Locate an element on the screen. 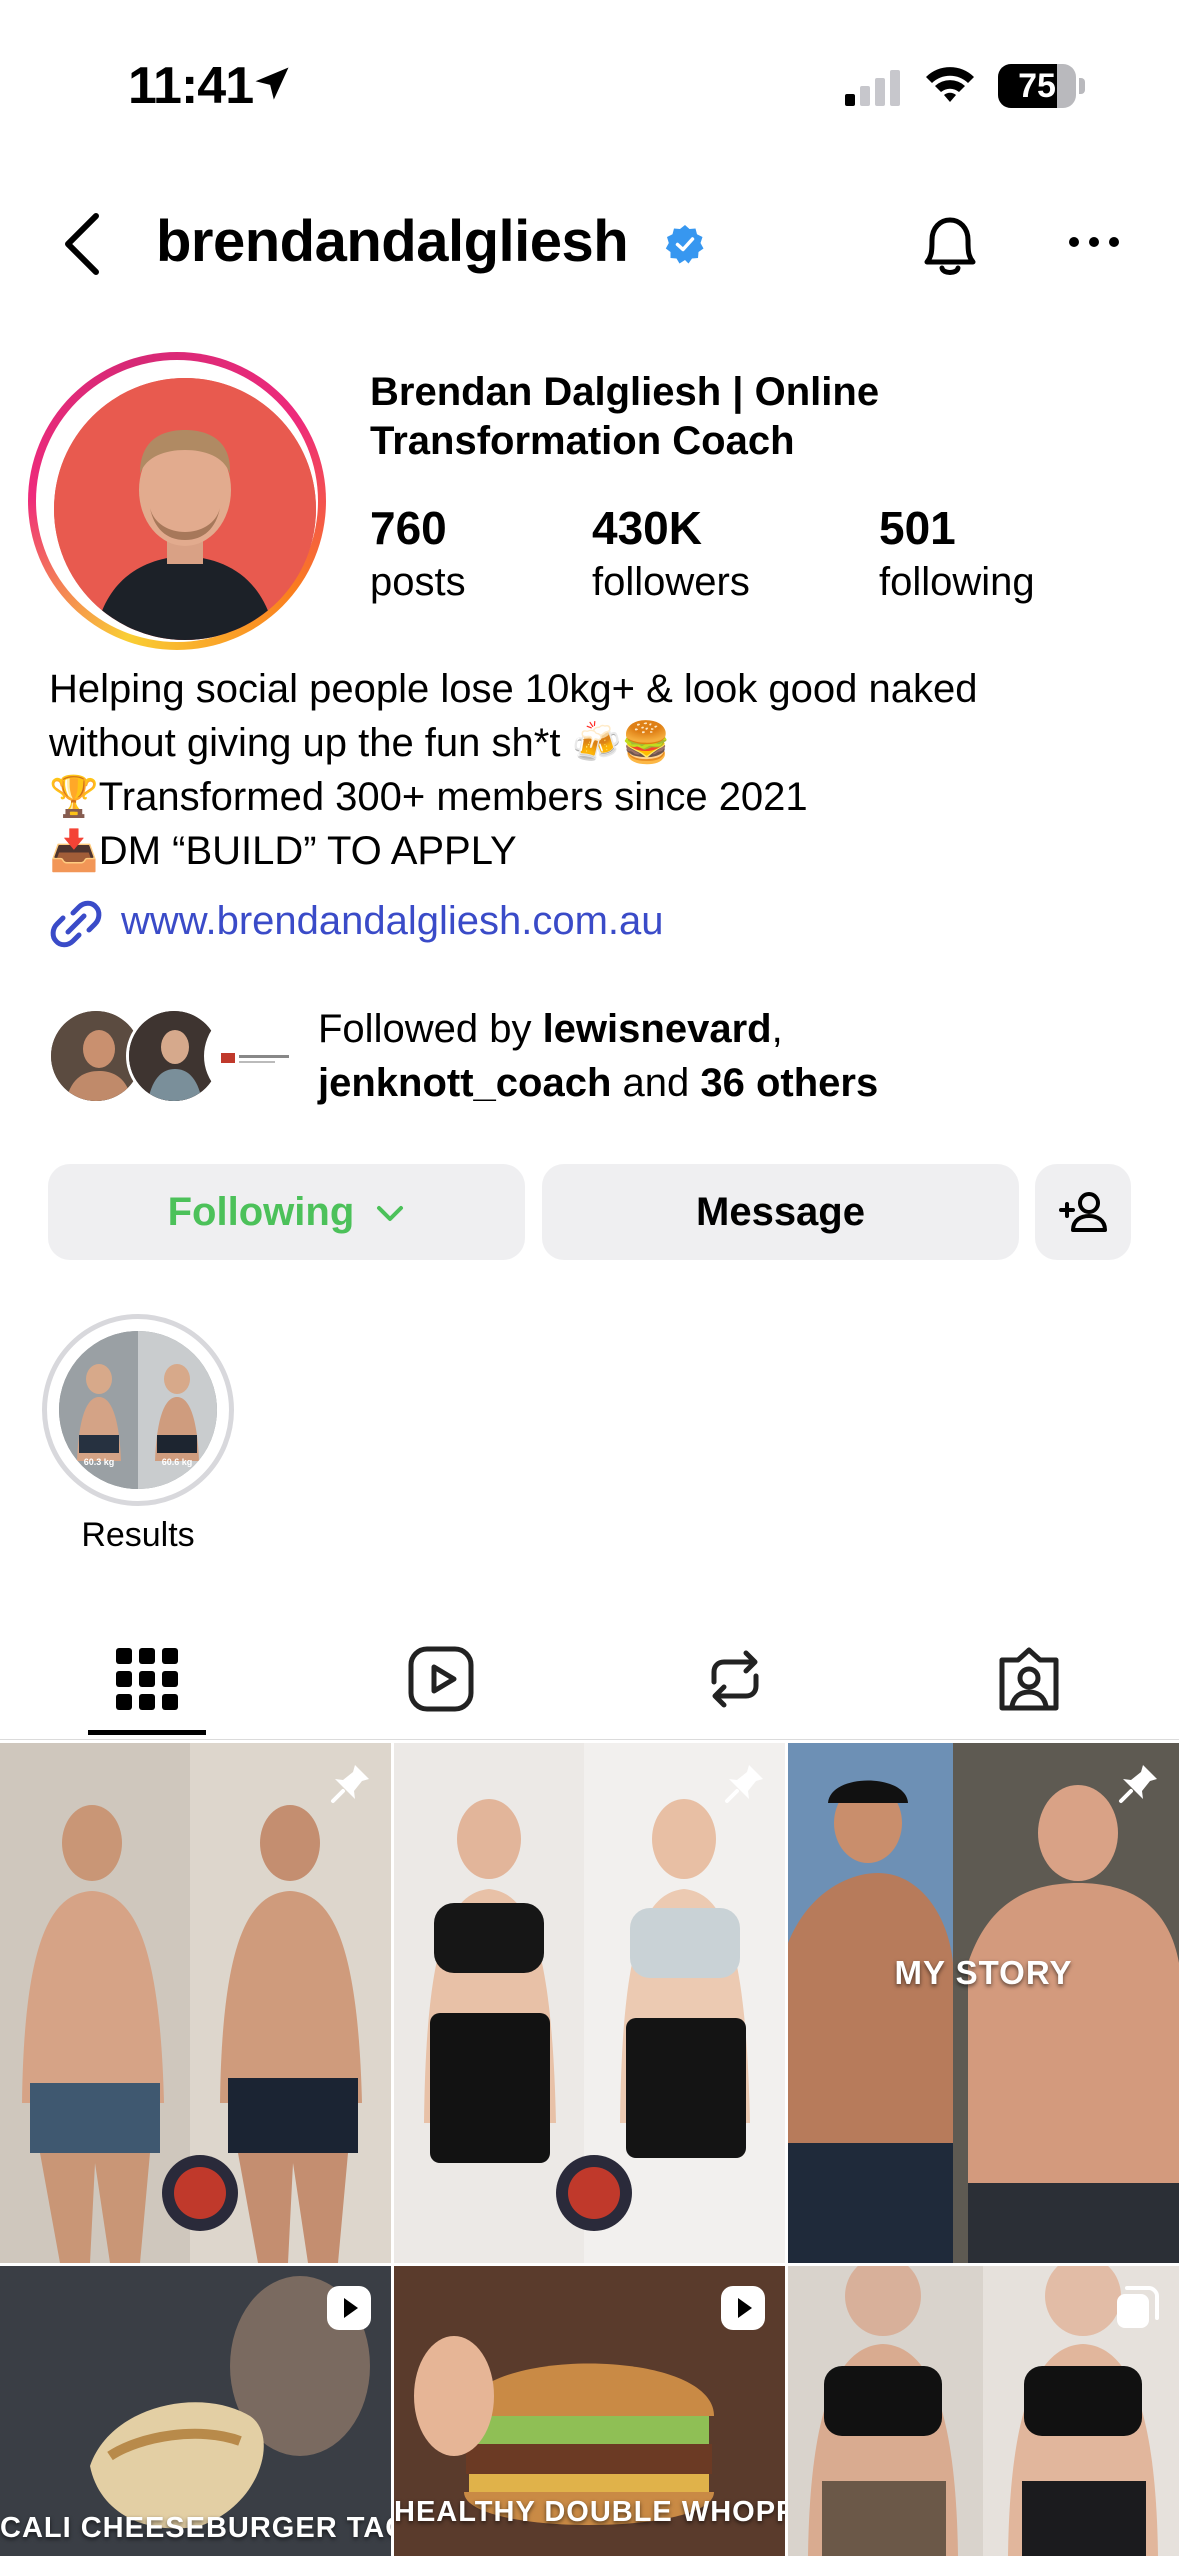 The image size is (1179, 2556). stat-following-value: 501 is located at coordinates (917, 528).